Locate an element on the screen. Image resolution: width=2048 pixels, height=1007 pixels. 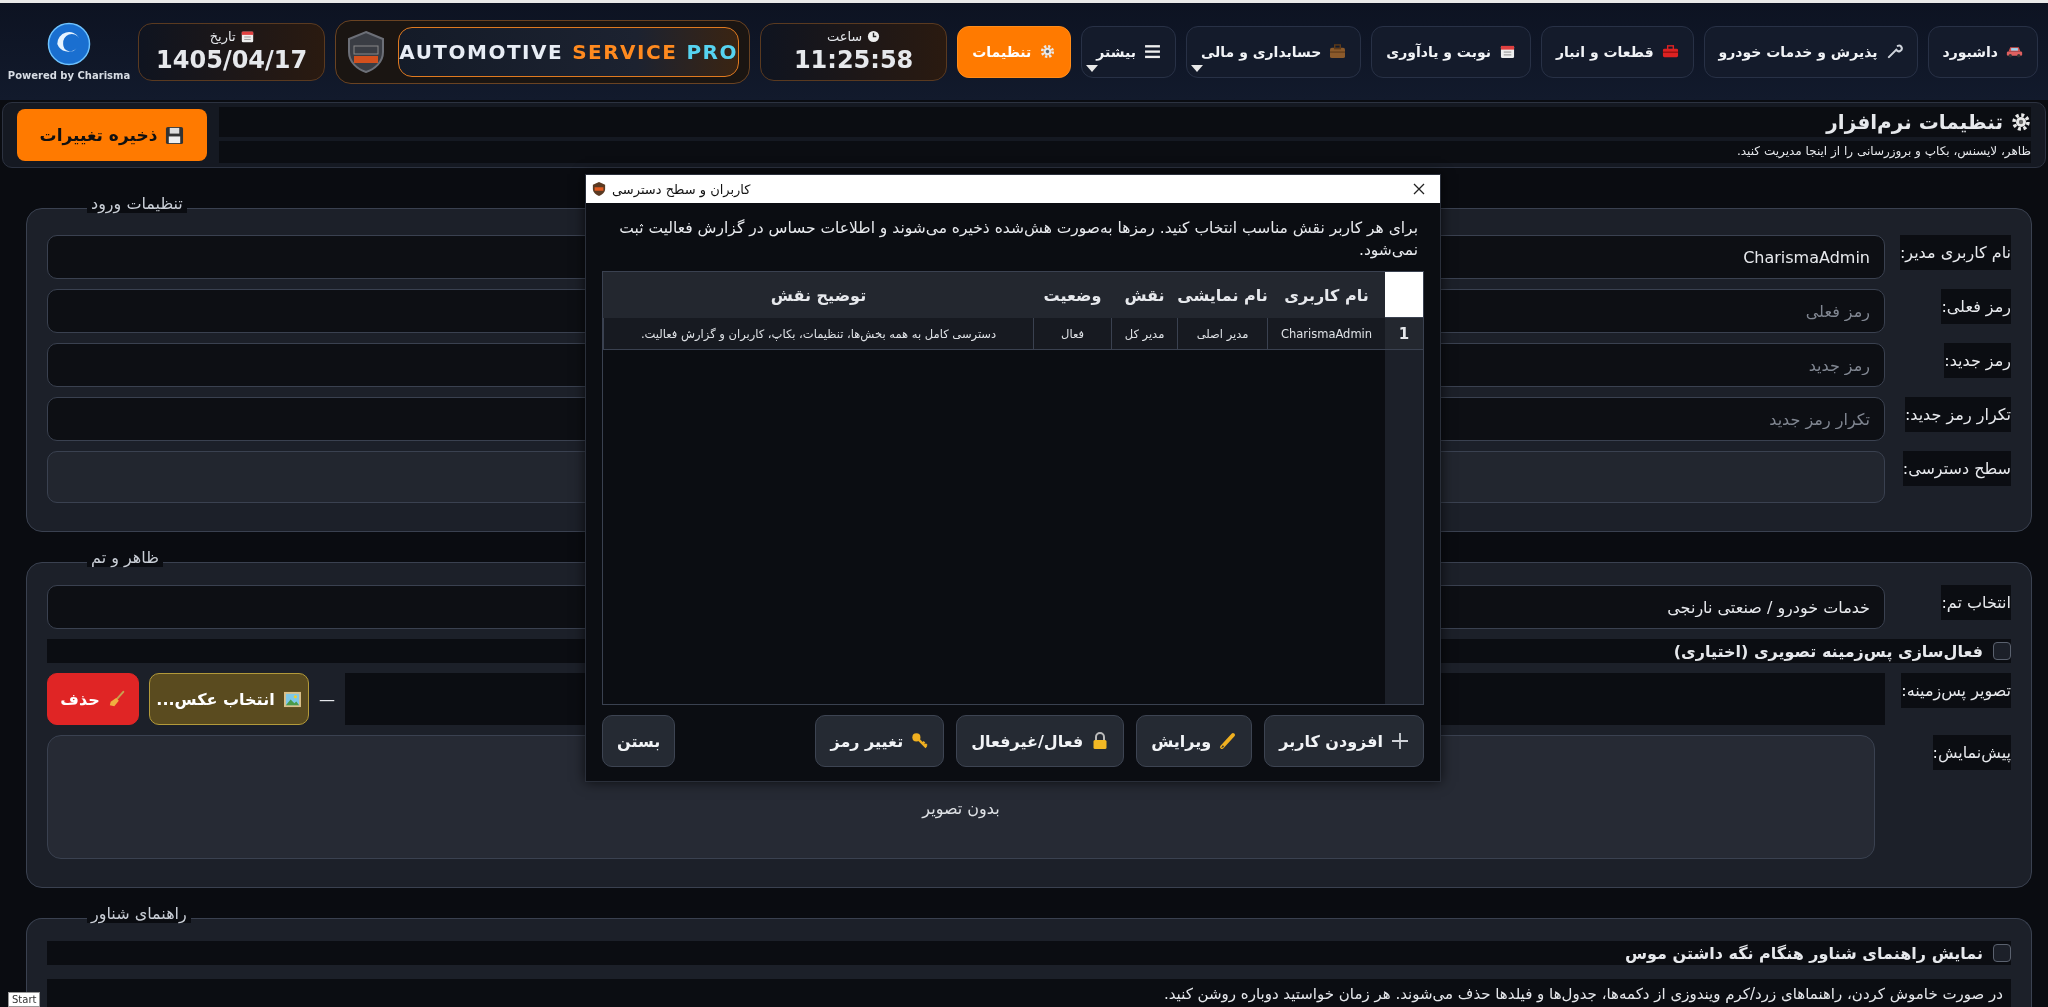
table-cell: مدیر اصلی is located at coordinates (1222, 334).